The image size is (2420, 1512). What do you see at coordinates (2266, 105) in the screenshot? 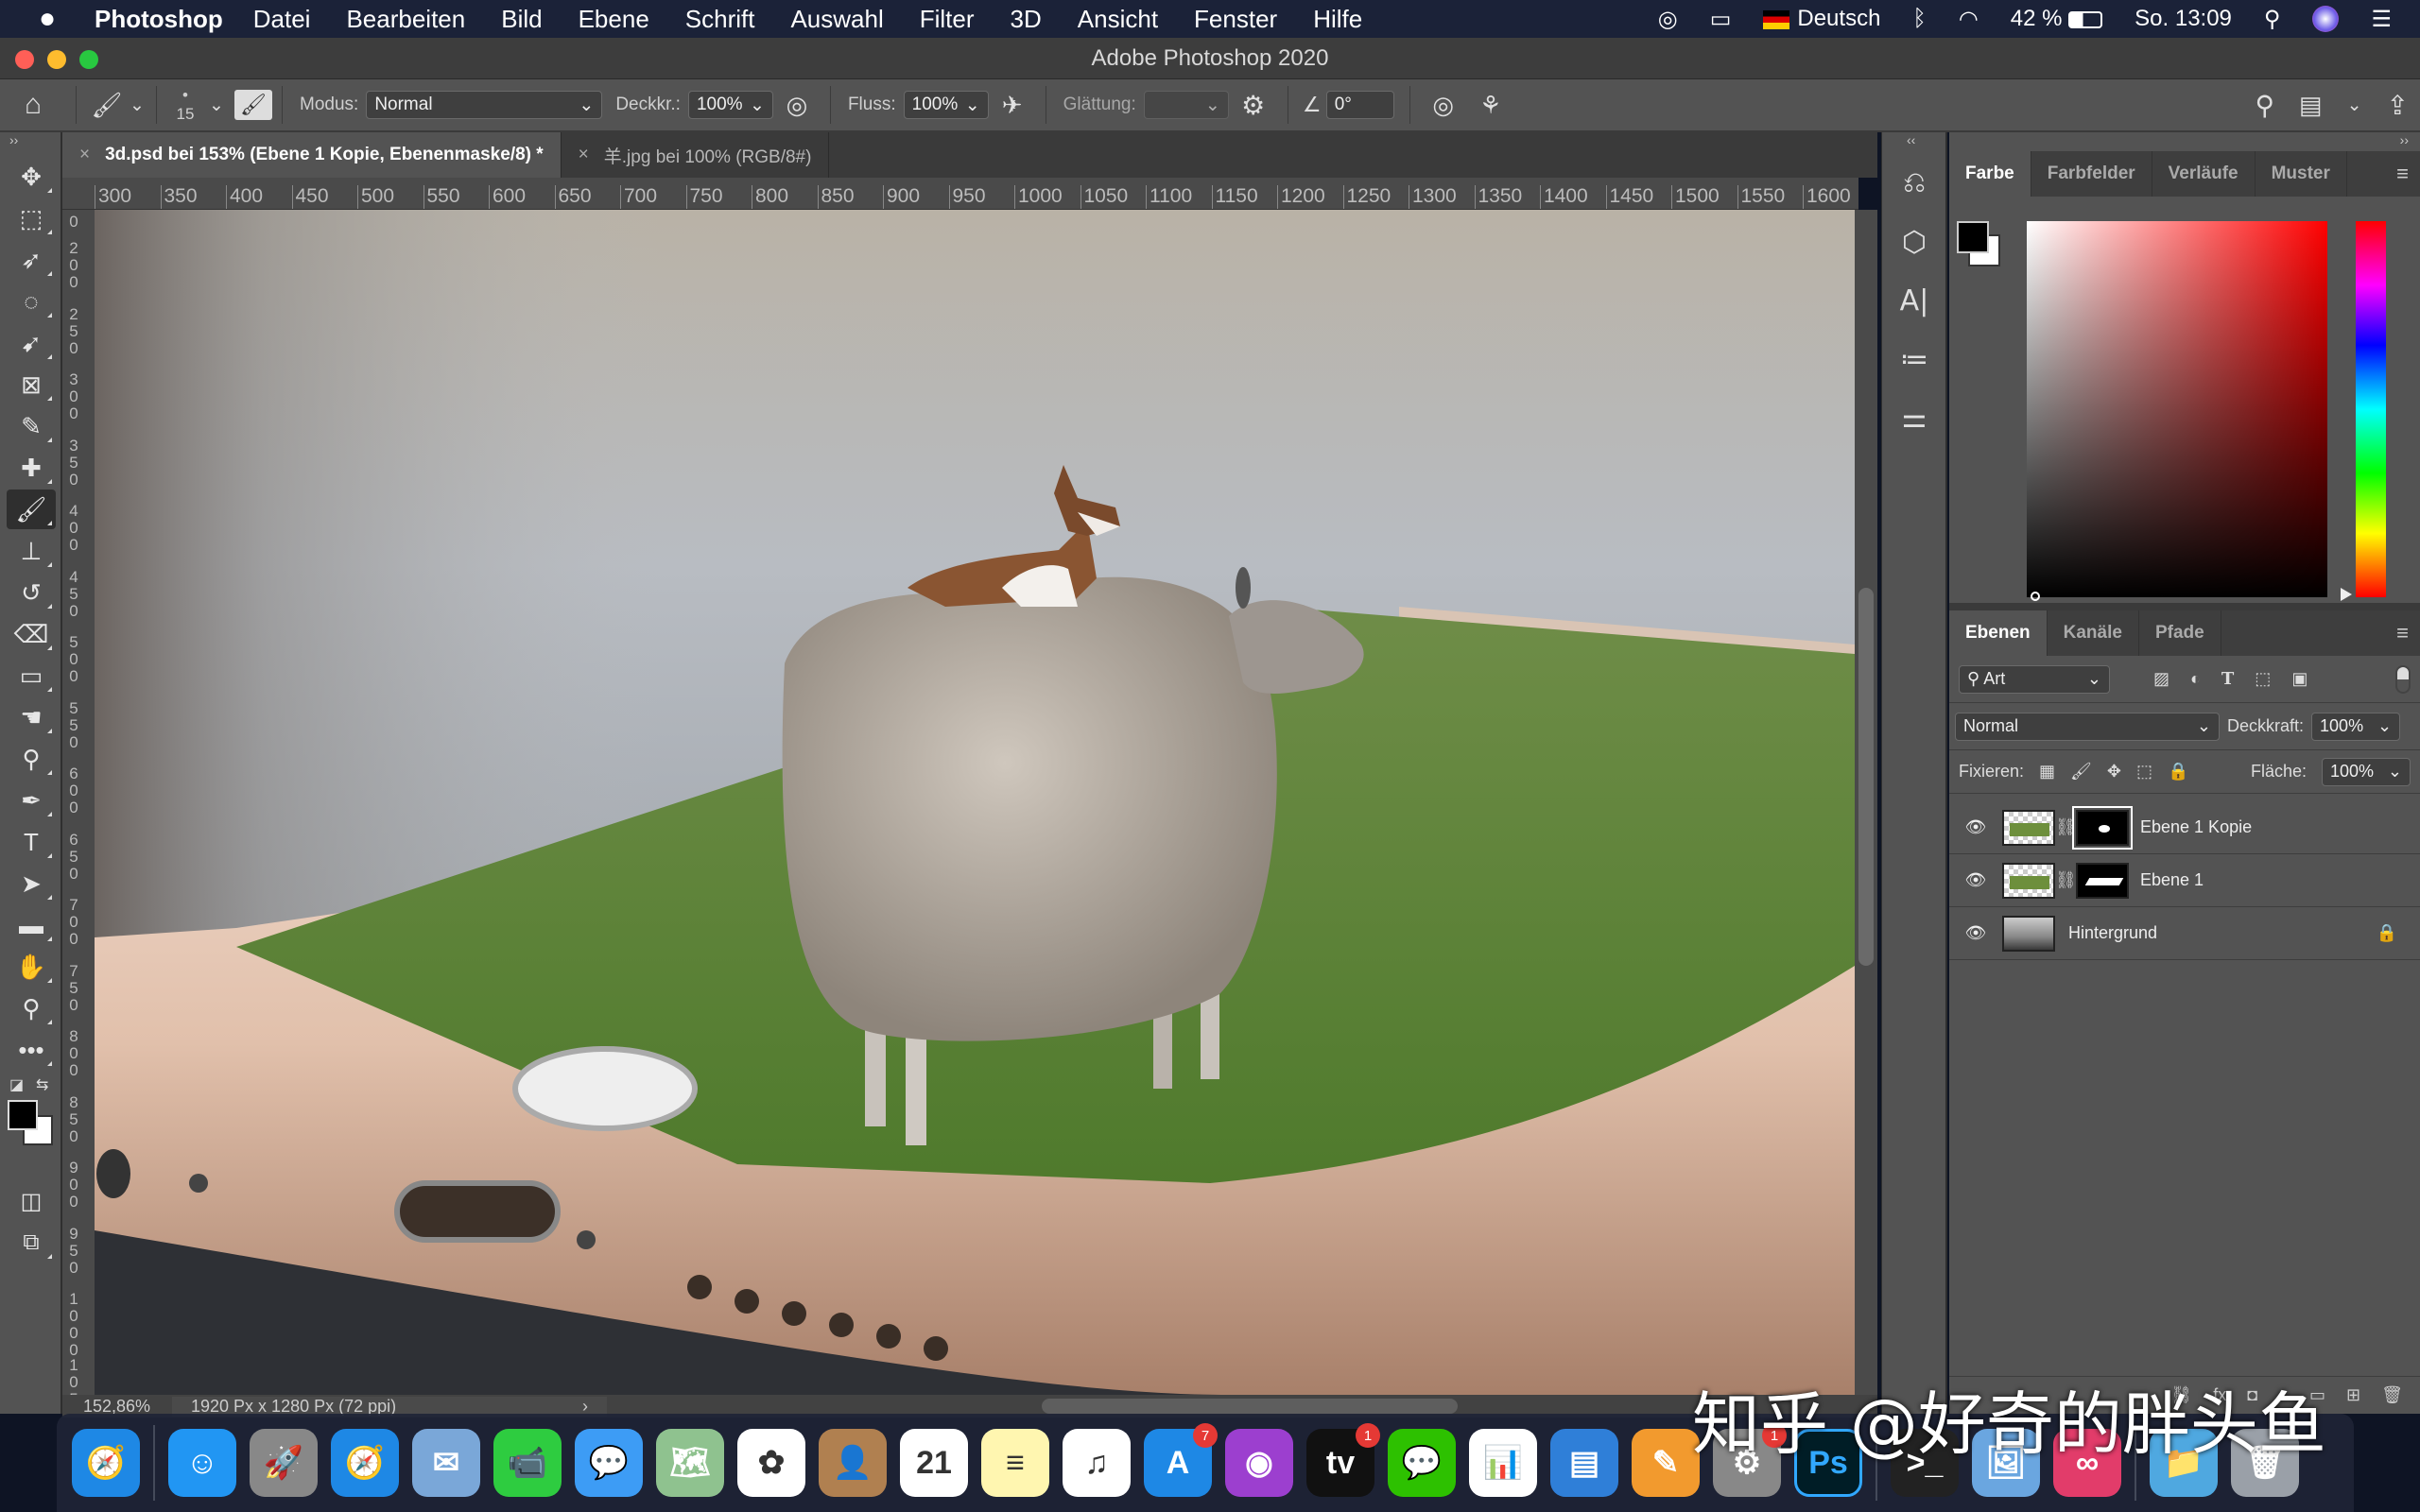
I see `search-icon: ⚲` at bounding box center [2266, 105].